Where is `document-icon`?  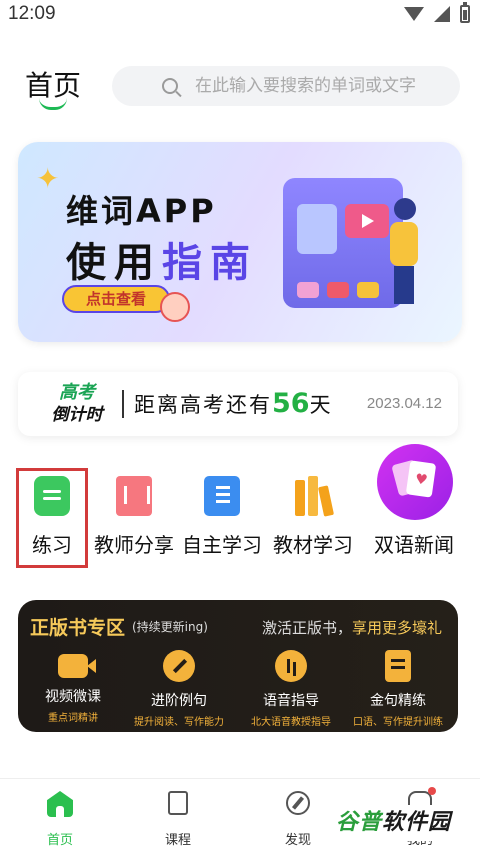
document-icon is located at coordinates (398, 666).